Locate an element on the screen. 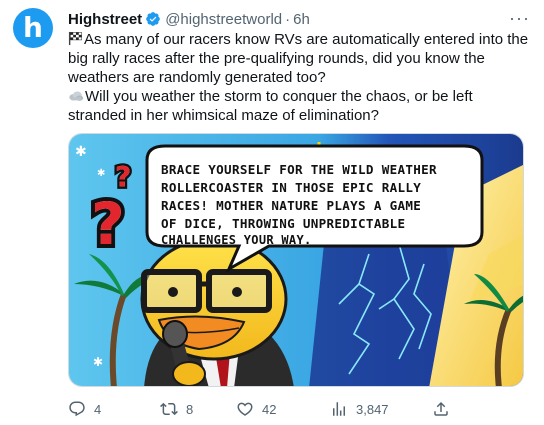 The height and width of the screenshot is (425, 544). reply-icon is located at coordinates (77, 409).